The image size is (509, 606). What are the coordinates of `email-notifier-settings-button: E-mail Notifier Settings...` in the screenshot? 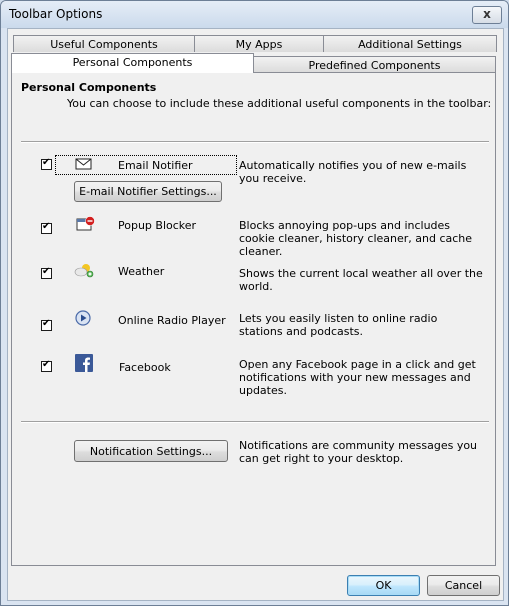 It's located at (148, 191).